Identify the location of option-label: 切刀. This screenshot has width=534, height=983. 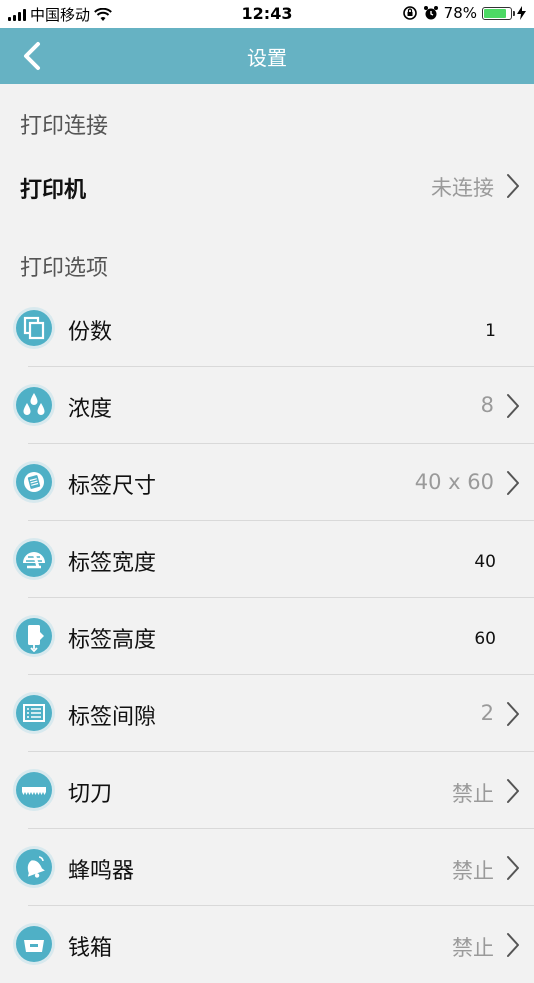
(90, 794).